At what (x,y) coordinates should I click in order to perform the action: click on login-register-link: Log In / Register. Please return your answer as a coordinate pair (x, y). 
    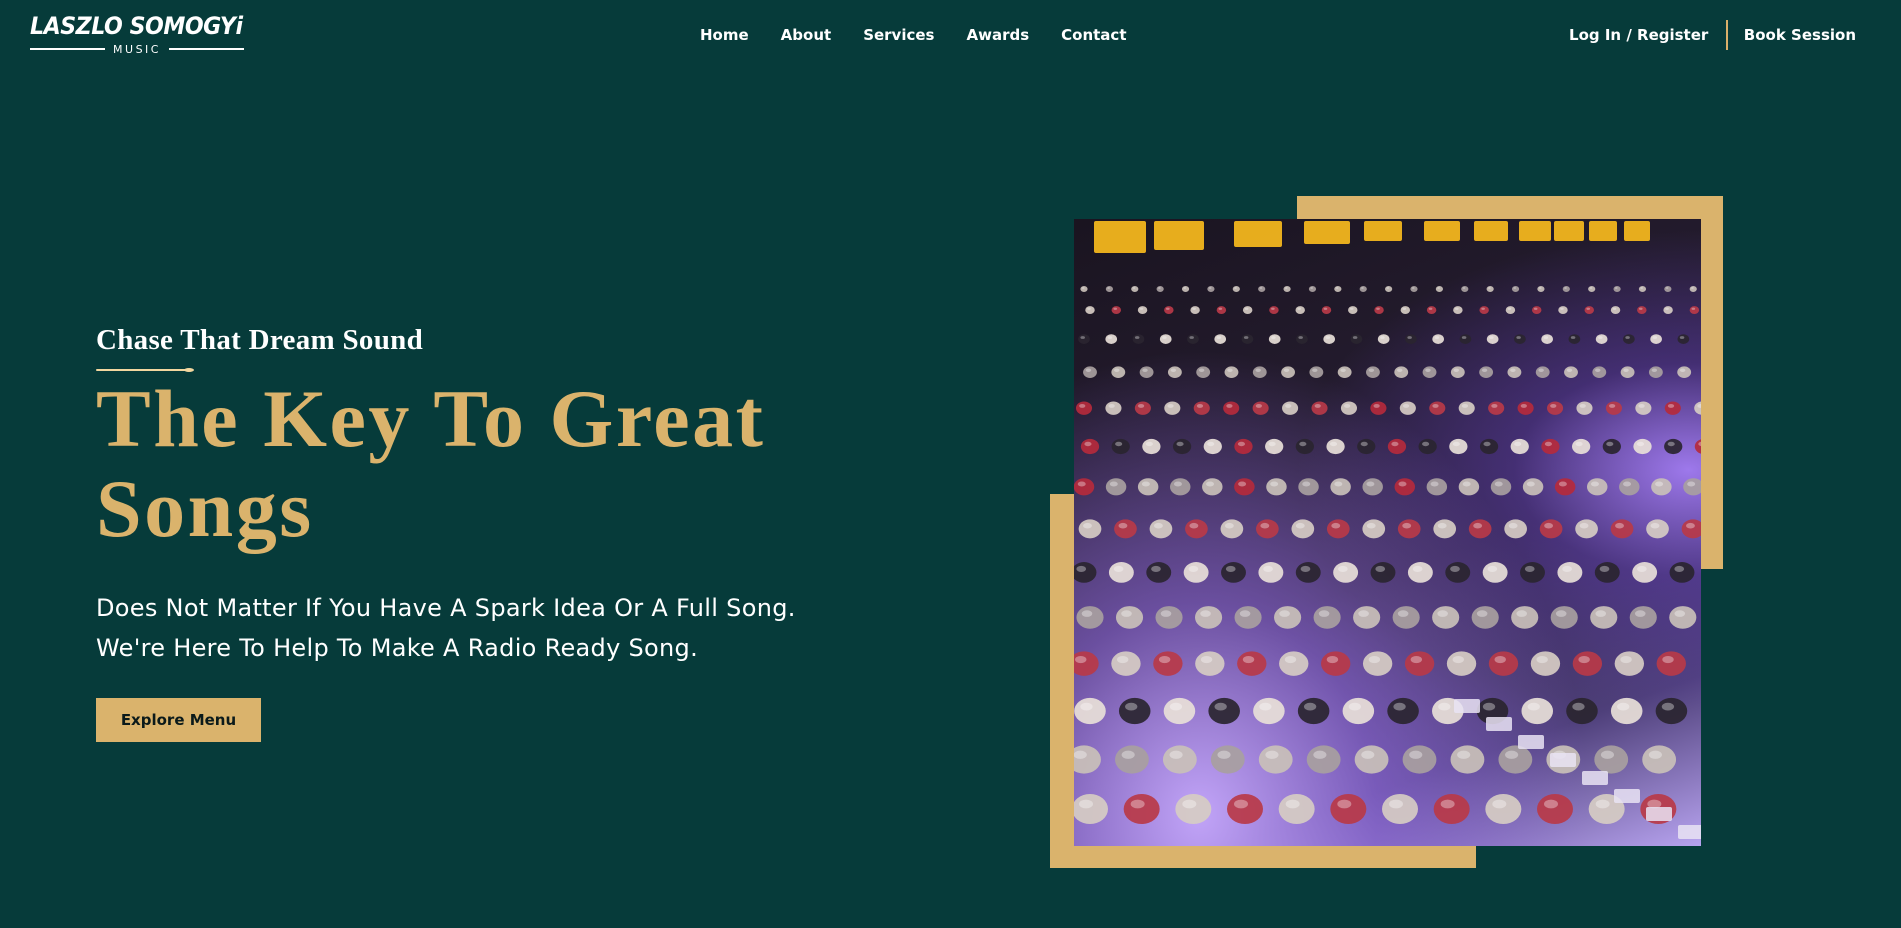
    Looking at the image, I should click on (1638, 35).